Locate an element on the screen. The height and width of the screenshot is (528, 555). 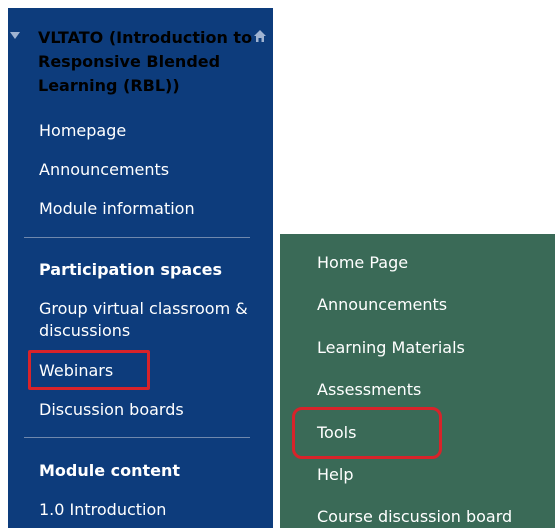
tools-highlight-box is located at coordinates (367, 433).